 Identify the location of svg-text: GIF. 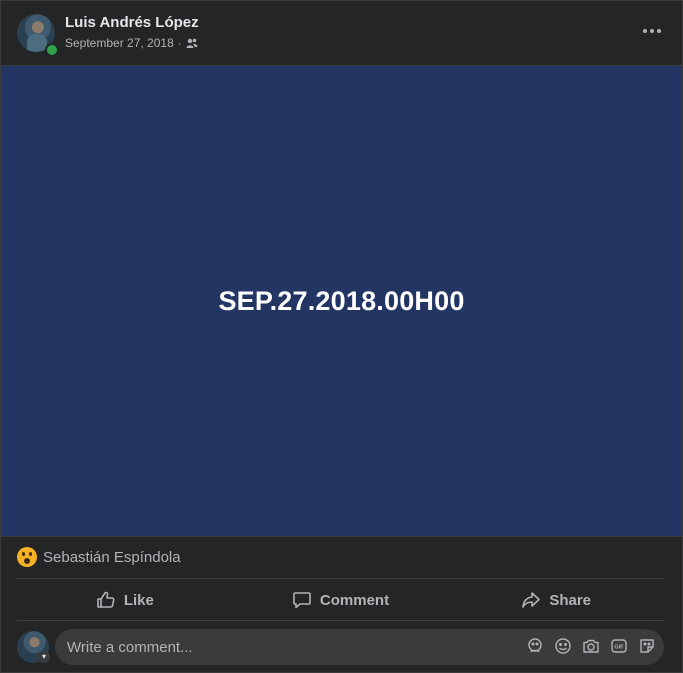
(619, 648).